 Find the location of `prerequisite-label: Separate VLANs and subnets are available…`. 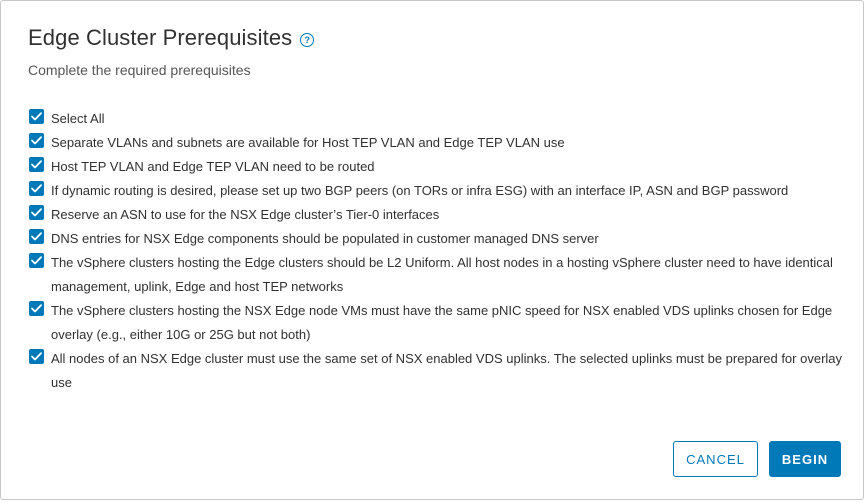

prerequisite-label: Separate VLANs and subnets are available… is located at coordinates (308, 142).